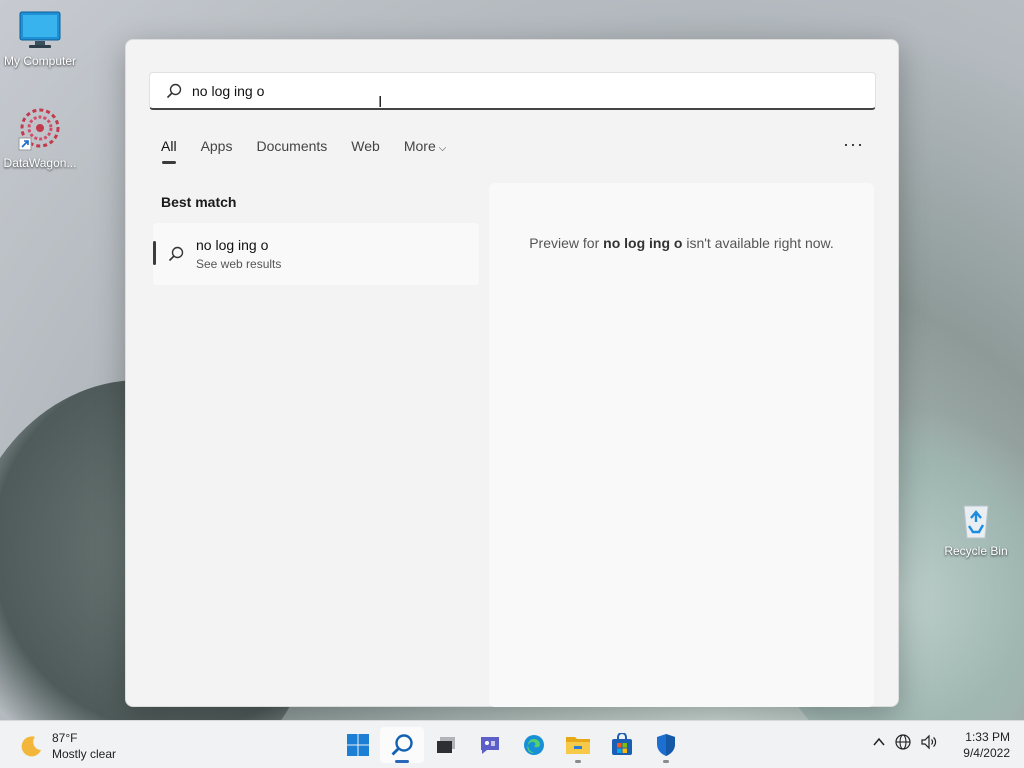 The height and width of the screenshot is (768, 1024). I want to click on tab-apps: Apps, so click(217, 146).